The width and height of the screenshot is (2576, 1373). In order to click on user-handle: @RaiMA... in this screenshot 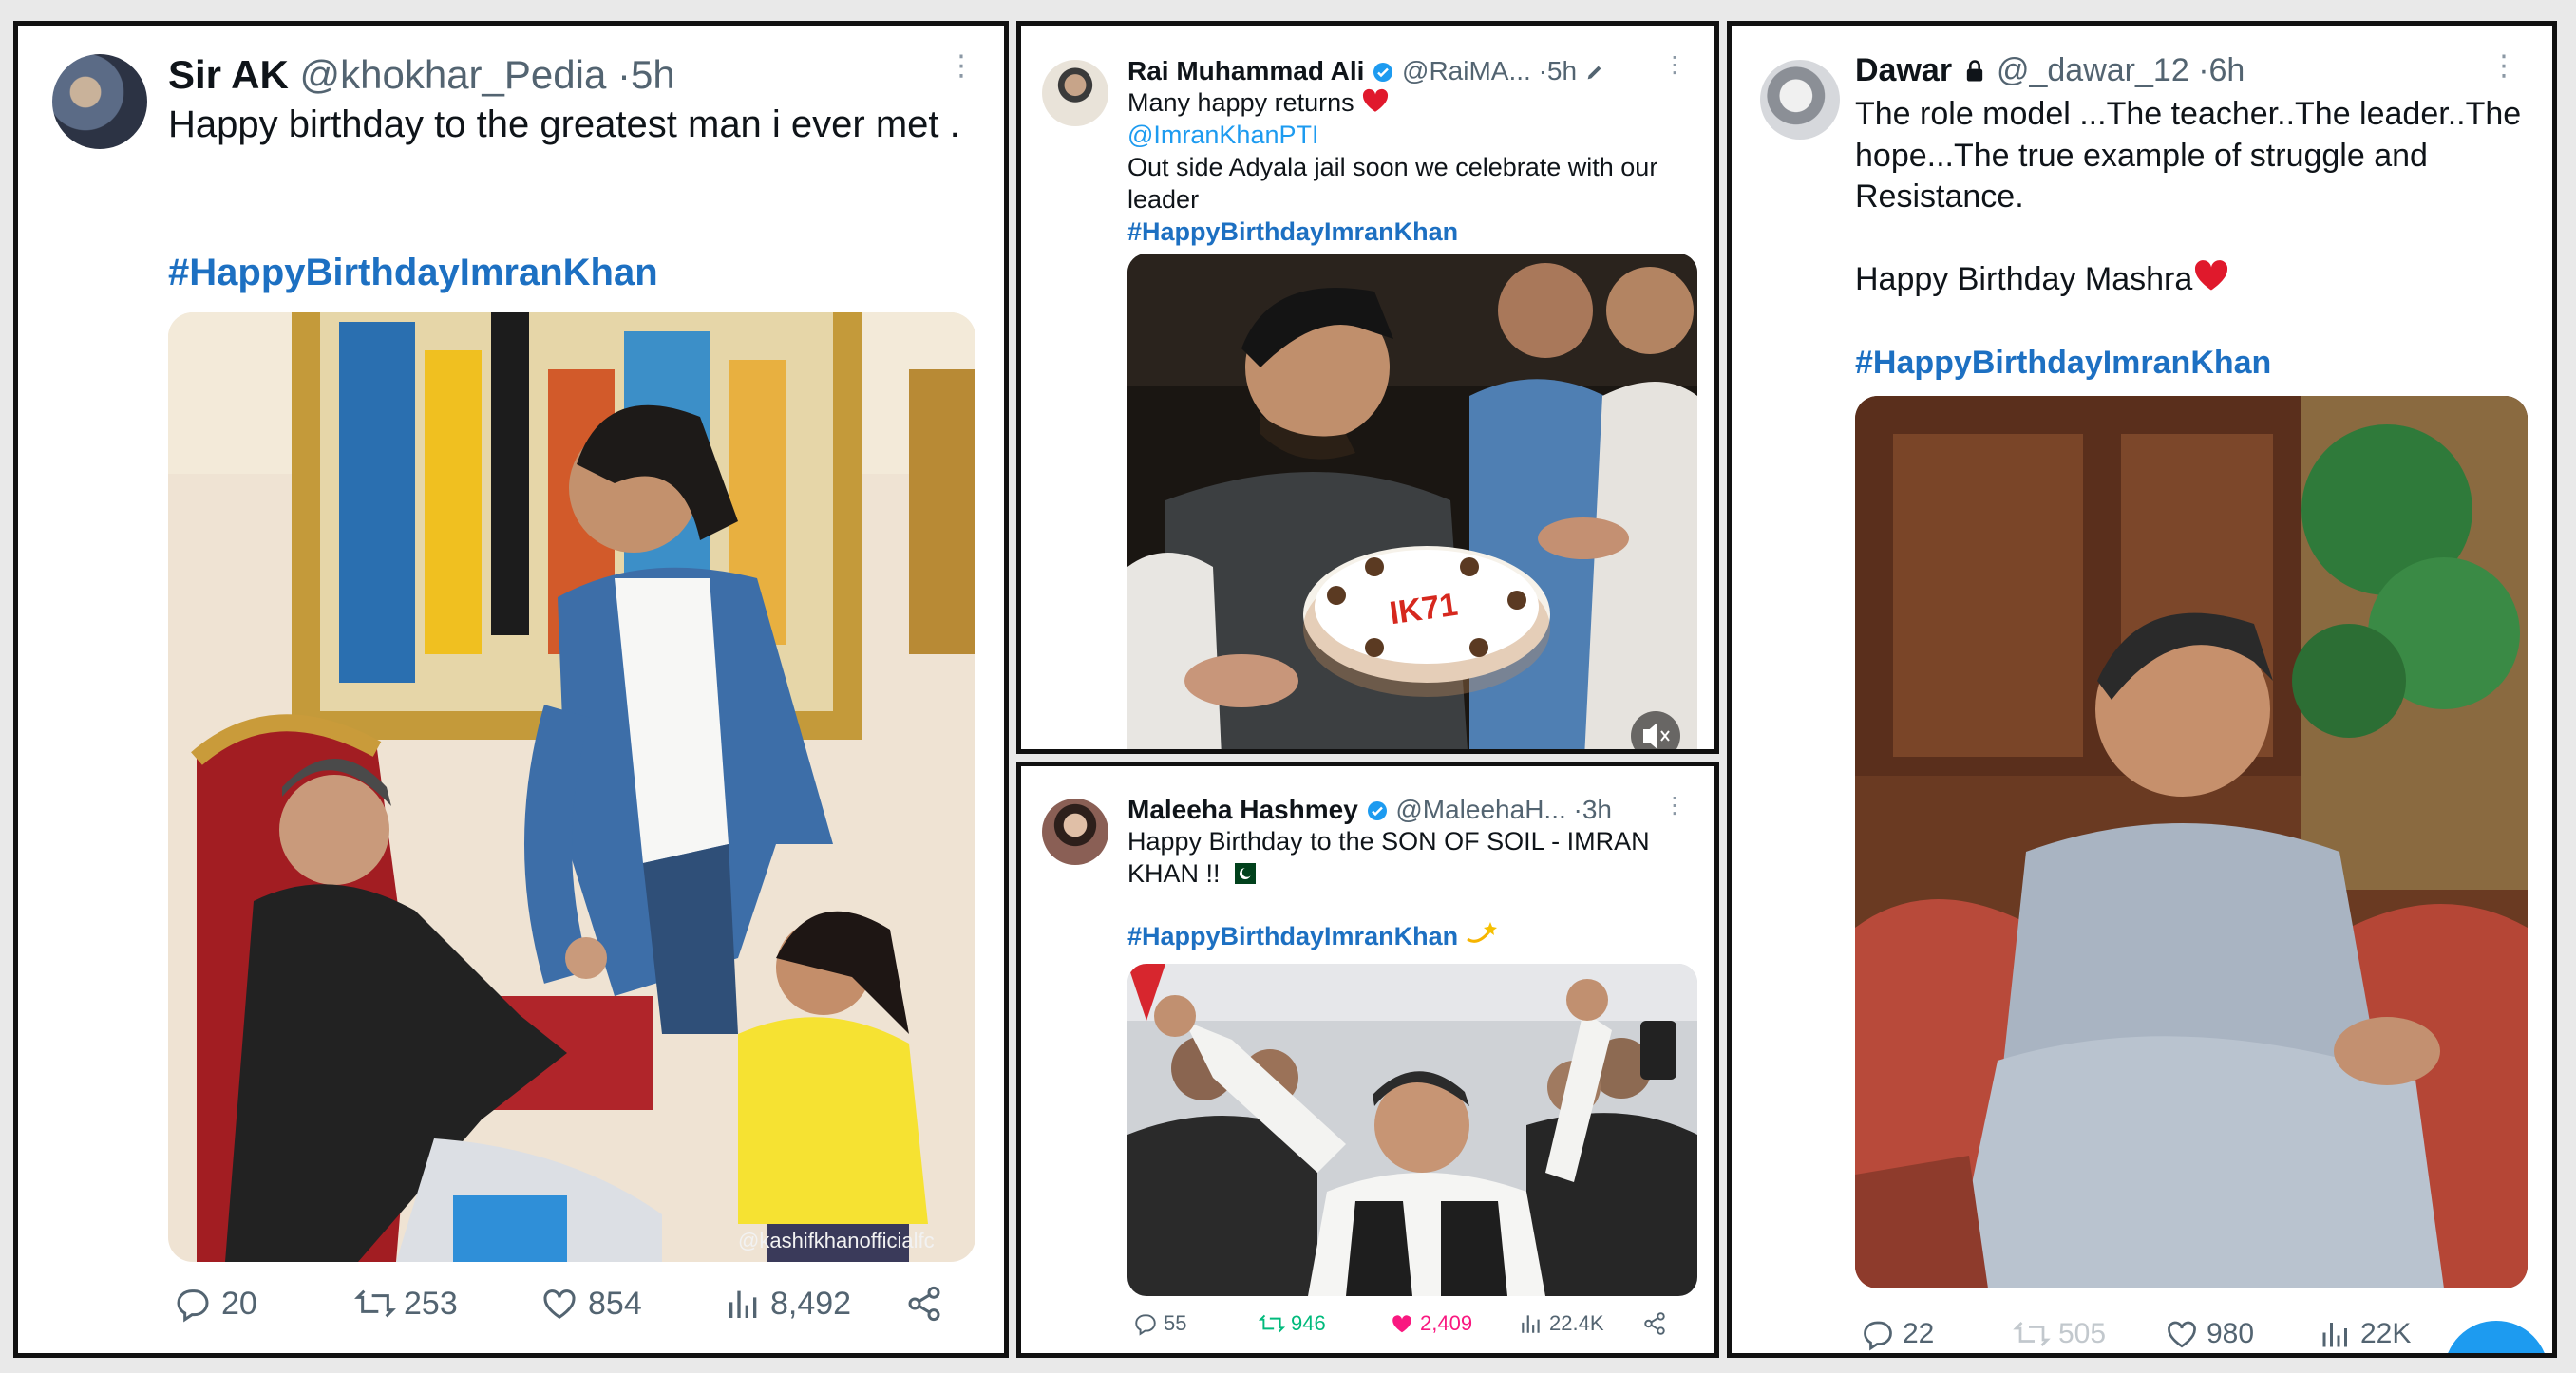, I will do `click(1466, 70)`.